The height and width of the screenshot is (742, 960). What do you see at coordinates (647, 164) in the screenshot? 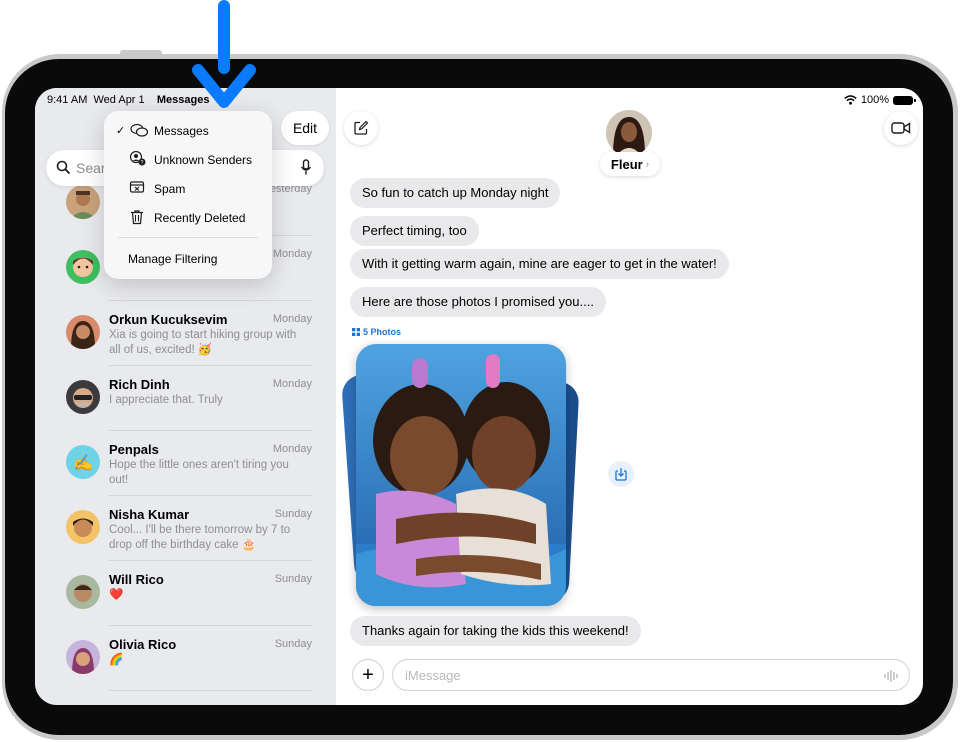
I see `chevron-right-icon: ›` at bounding box center [647, 164].